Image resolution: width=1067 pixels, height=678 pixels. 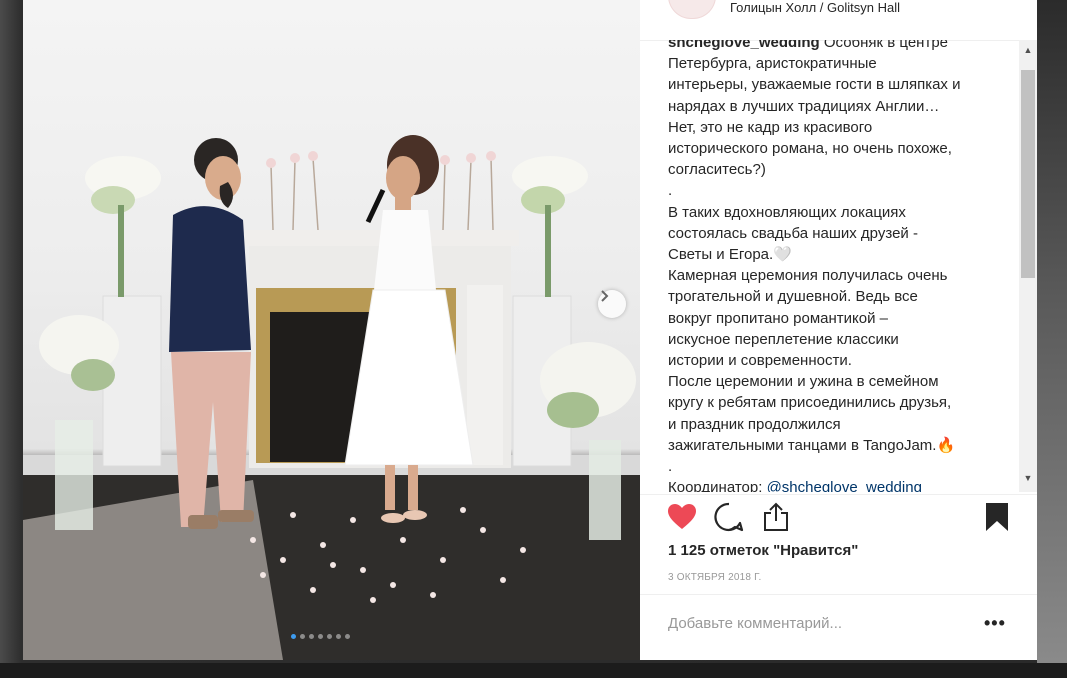 I want to click on post-date: 3 ОКТЯБРЯ 2018 Г., so click(x=715, y=577).